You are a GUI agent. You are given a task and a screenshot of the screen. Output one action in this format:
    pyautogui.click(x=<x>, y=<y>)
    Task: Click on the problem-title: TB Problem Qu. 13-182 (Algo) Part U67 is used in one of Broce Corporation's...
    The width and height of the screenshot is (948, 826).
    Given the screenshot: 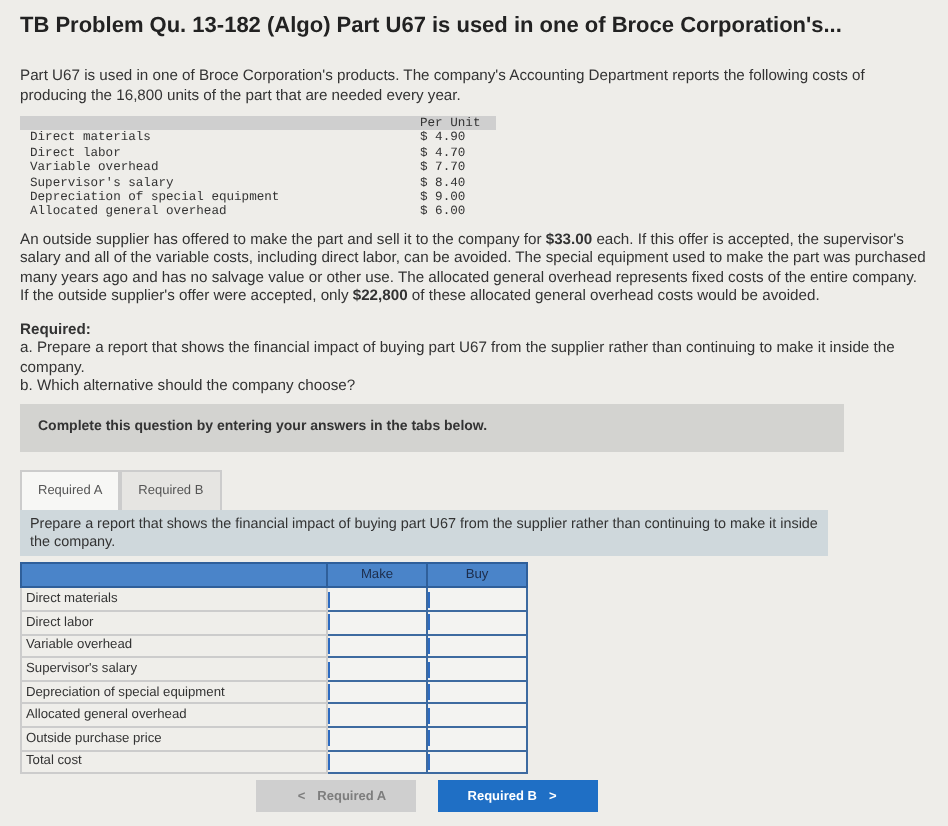 What is the action you would take?
    pyautogui.click(x=432, y=26)
    